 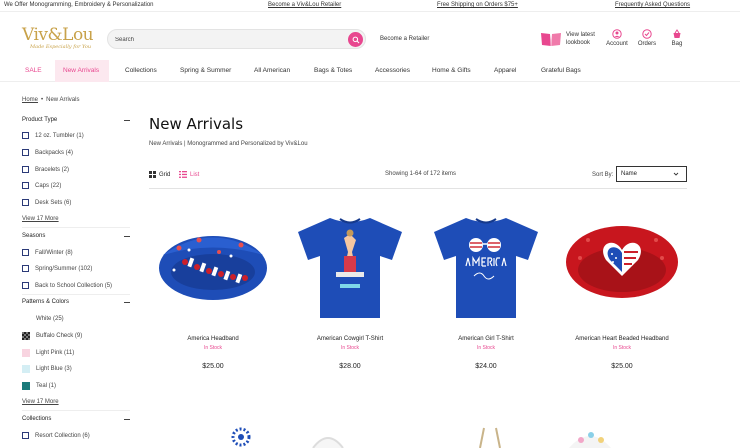 I want to click on sort-value: Name, so click(x=629, y=174).